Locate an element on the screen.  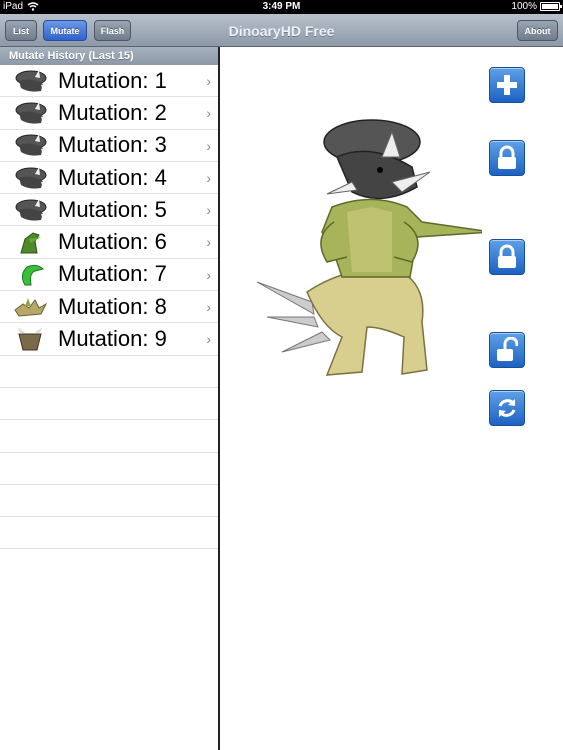
status-bar: iPad 3:49 PM 100% is located at coordinates (281, 7).